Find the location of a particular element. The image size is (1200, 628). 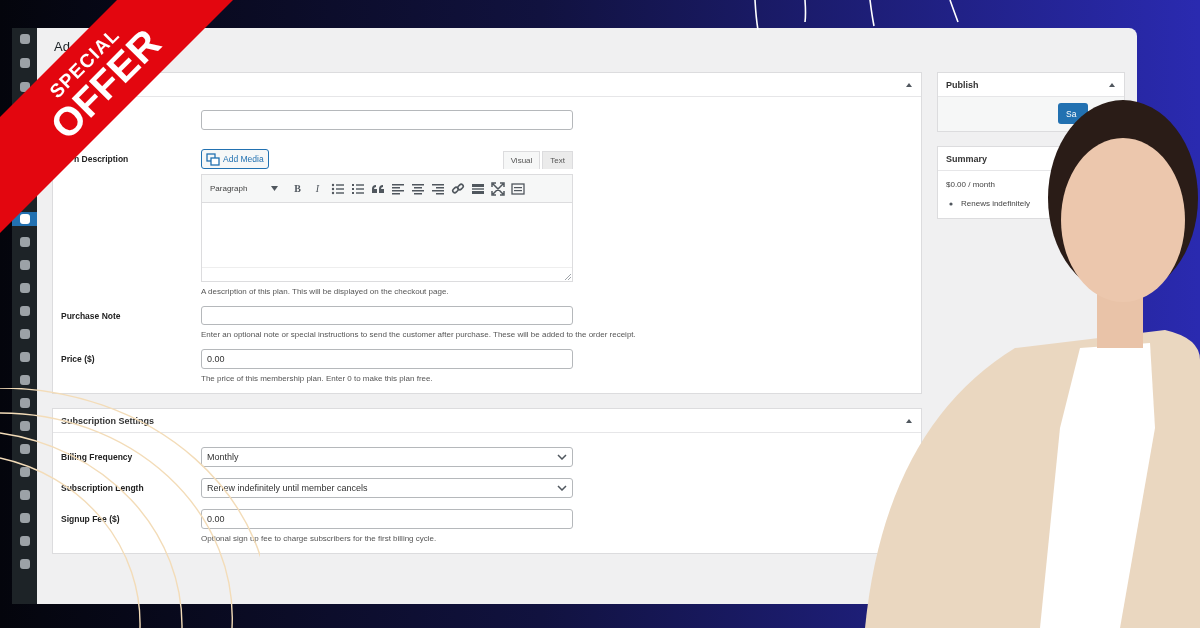

bullet-icon is located at coordinates (951, 203).